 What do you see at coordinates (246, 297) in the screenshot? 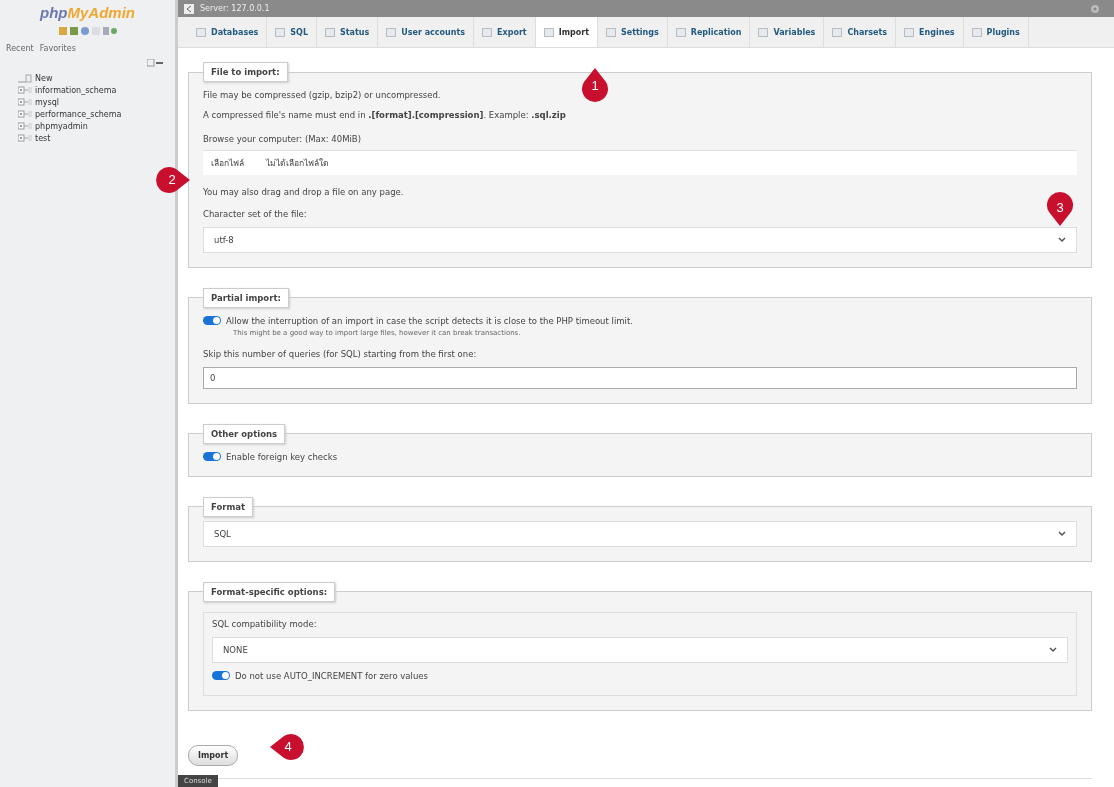
I see `panel-legend: Partial import:` at bounding box center [246, 297].